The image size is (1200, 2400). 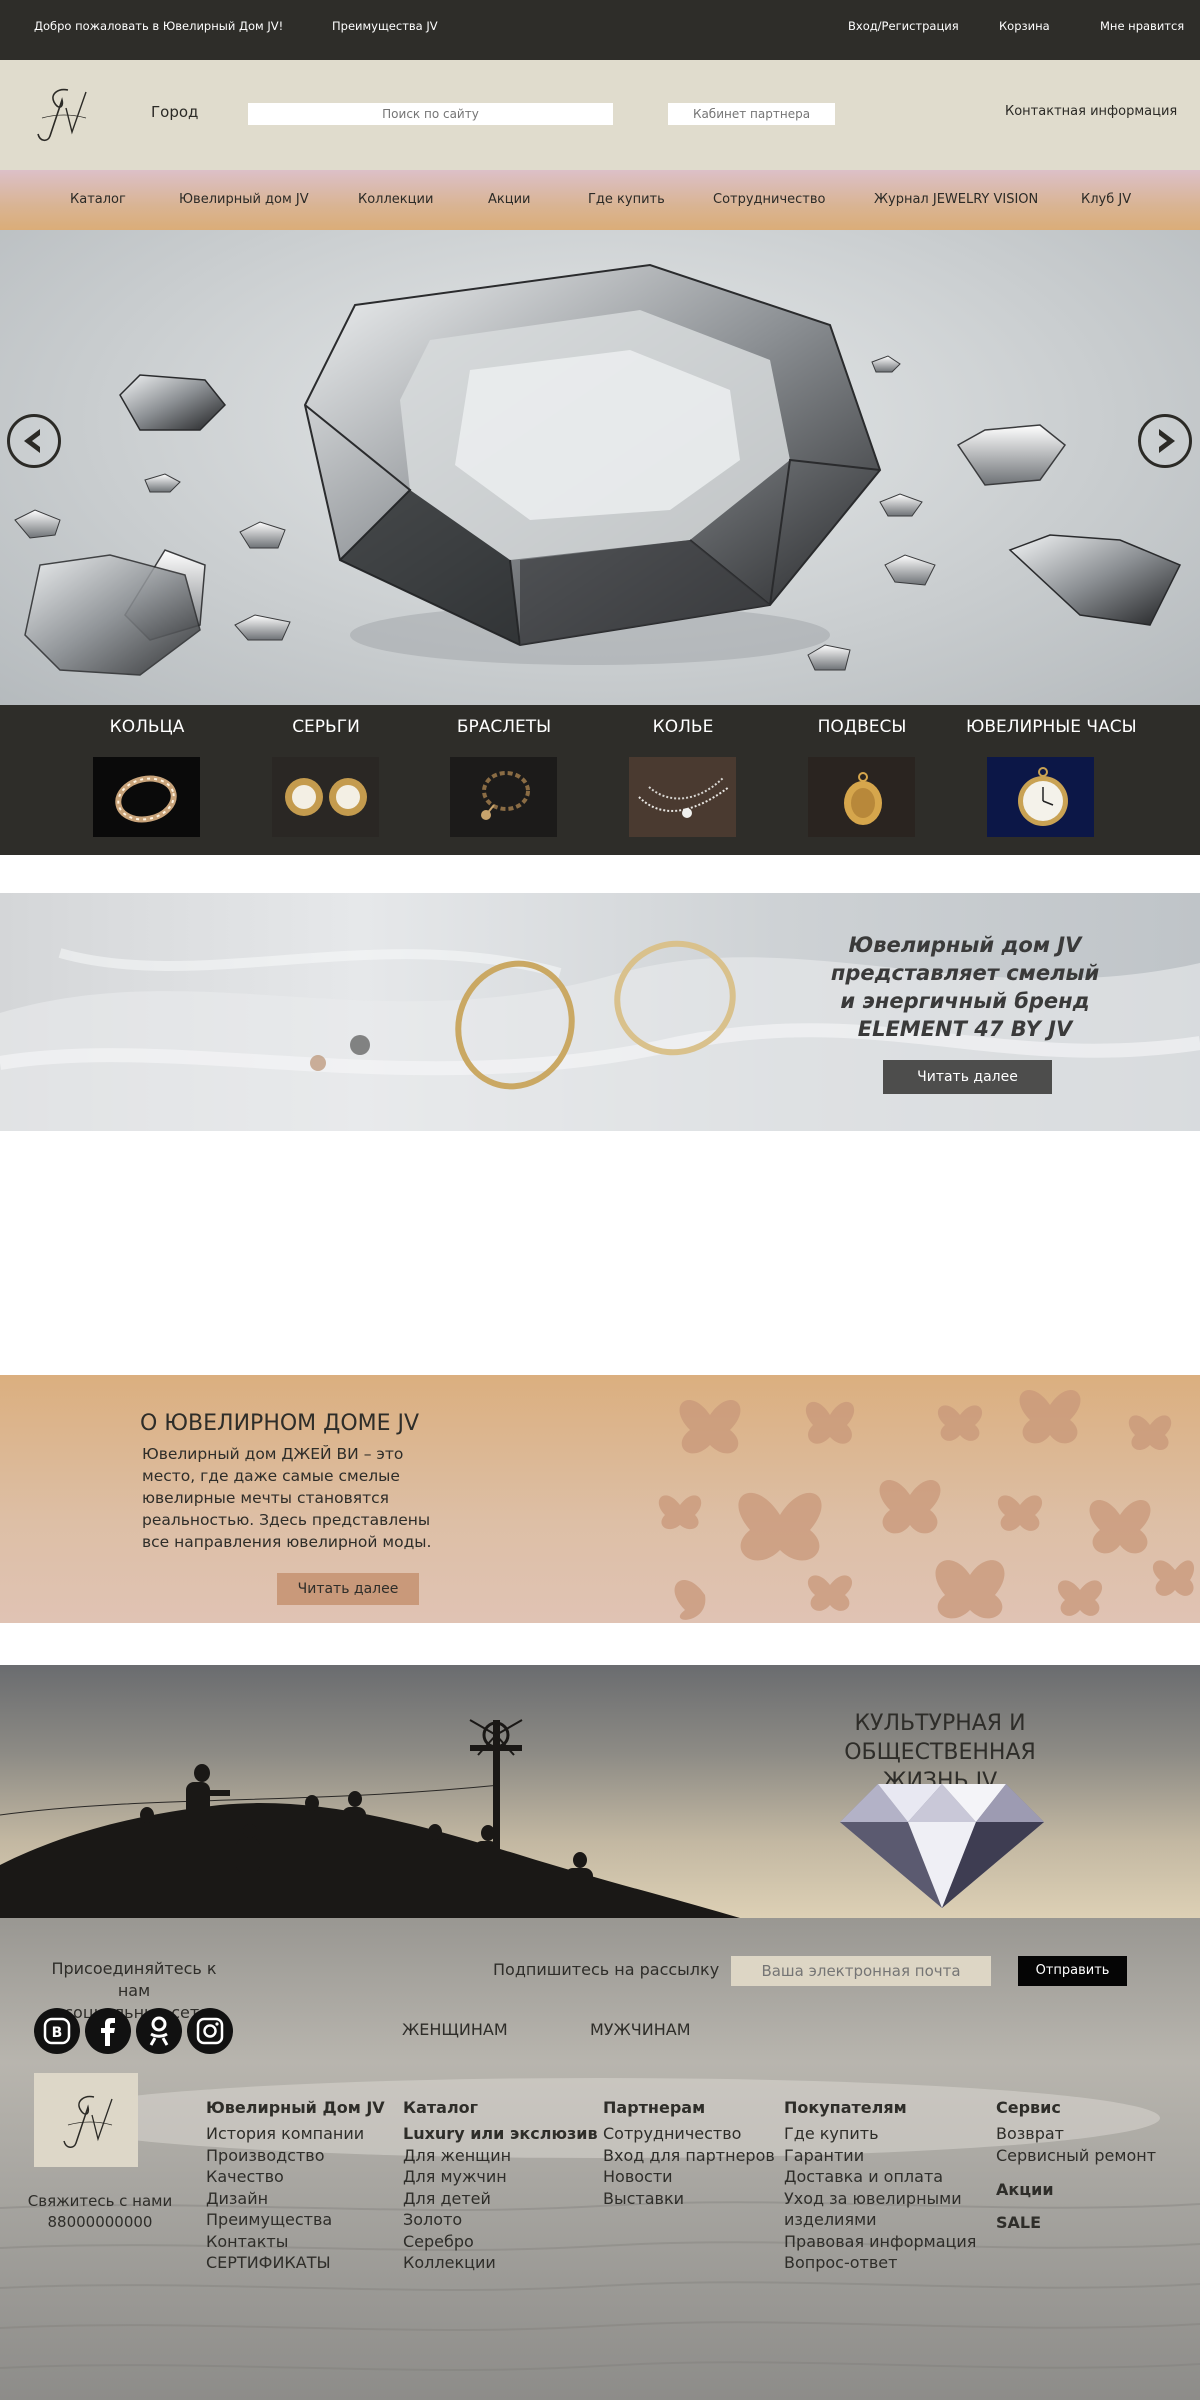 What do you see at coordinates (880, 2263) in the screenshot?
I see `footer-link: Вопрос-ответ` at bounding box center [880, 2263].